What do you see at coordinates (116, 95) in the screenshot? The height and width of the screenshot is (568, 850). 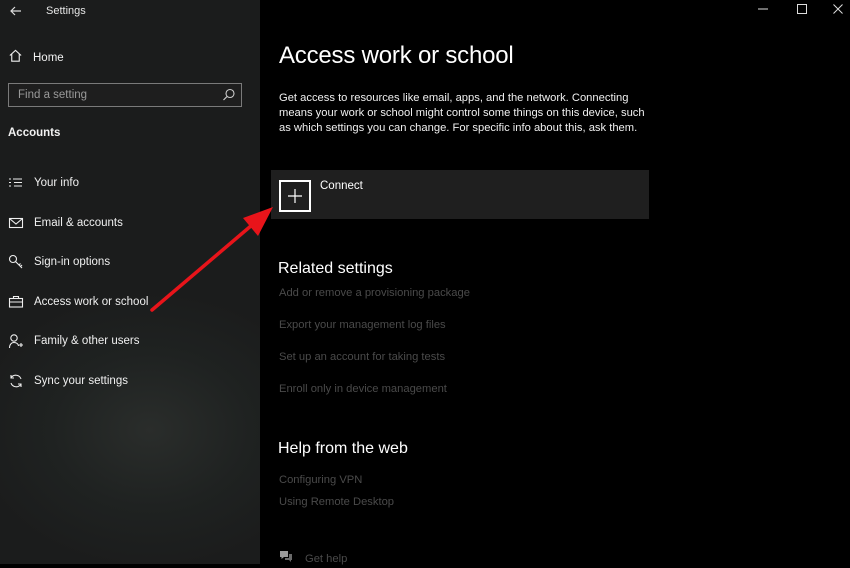 I see `search-input` at bounding box center [116, 95].